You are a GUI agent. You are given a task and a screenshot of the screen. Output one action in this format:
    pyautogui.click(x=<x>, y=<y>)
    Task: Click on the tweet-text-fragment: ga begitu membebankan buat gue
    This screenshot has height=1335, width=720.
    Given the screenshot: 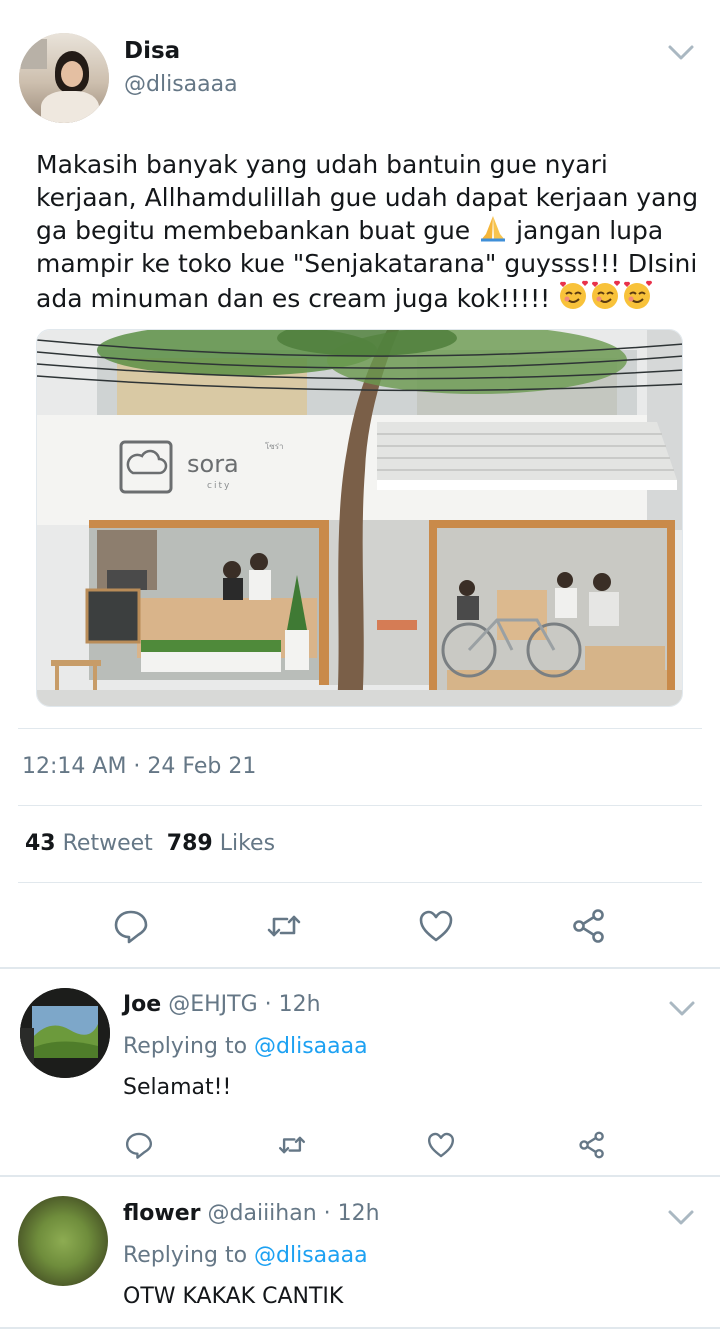 What is the action you would take?
    pyautogui.click(x=253, y=230)
    